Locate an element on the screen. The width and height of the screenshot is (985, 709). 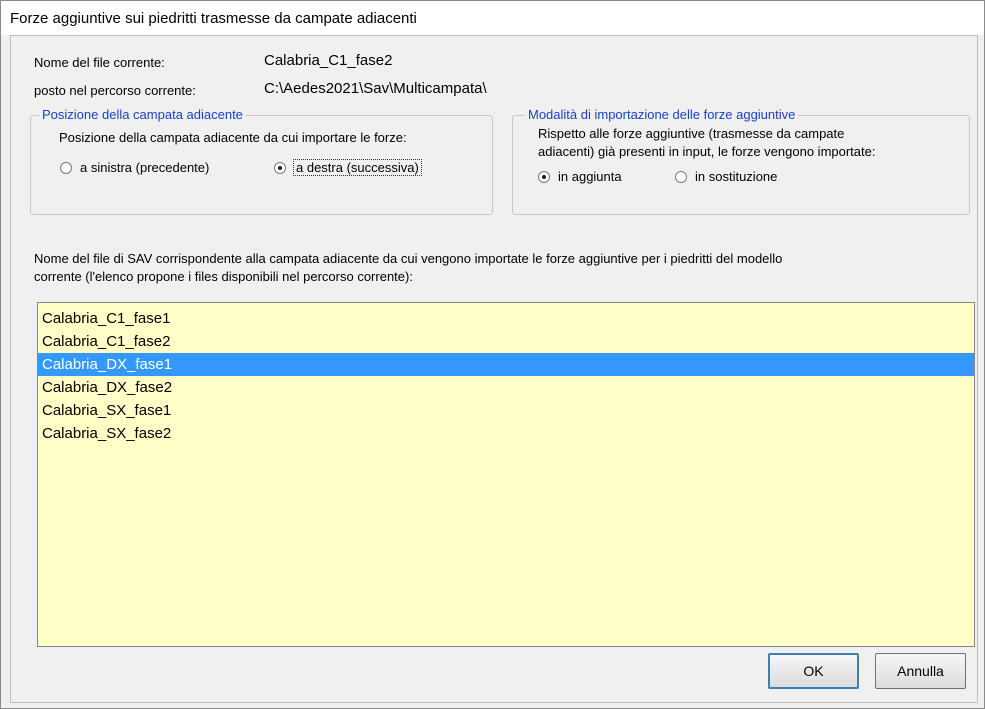
radio-in-addition-label: in aggiunta is located at coordinates (590, 176).